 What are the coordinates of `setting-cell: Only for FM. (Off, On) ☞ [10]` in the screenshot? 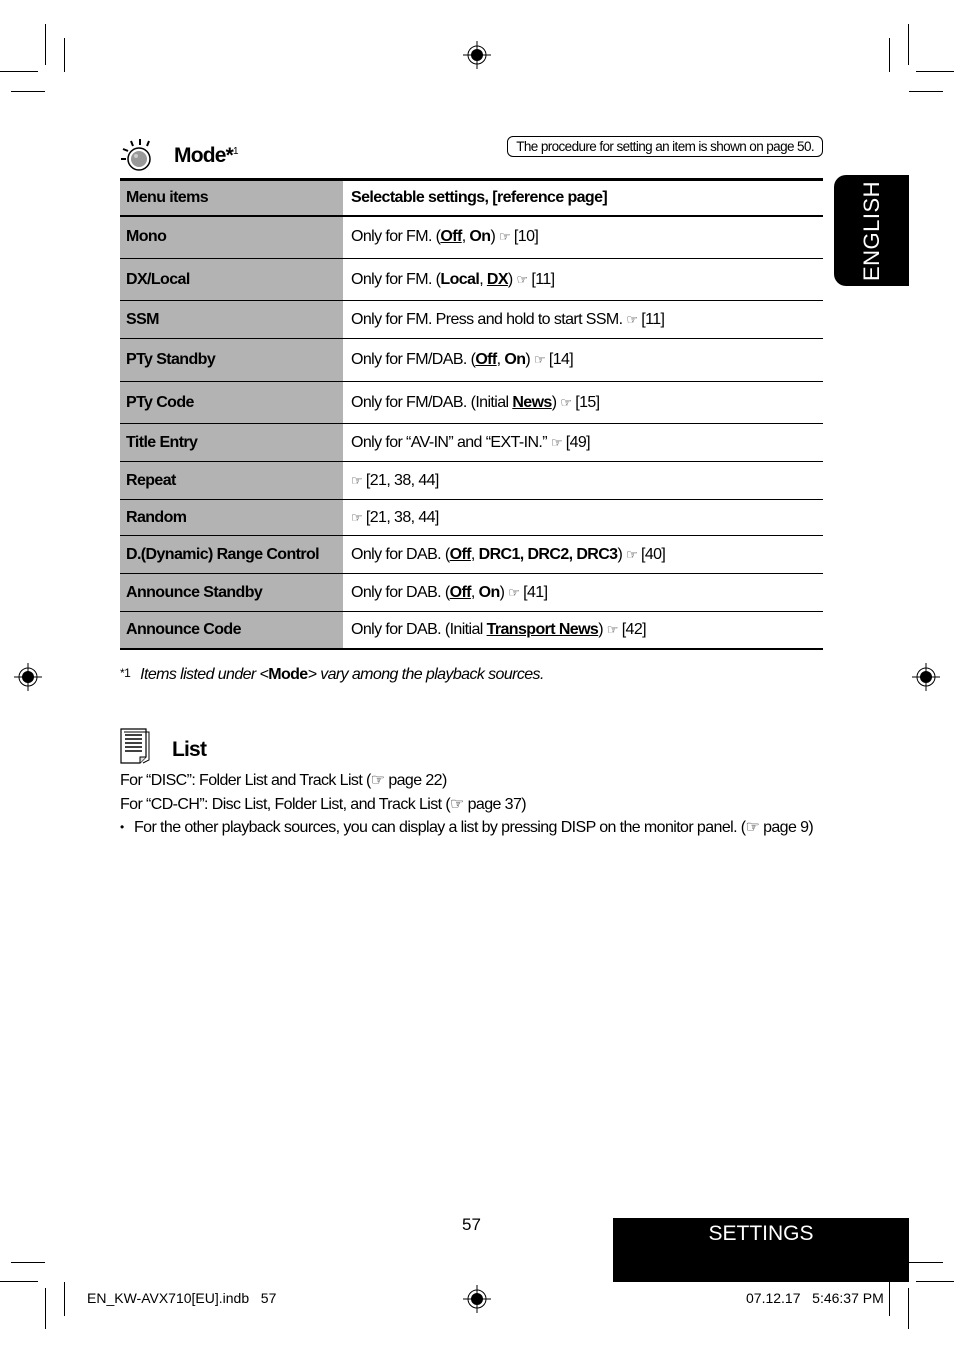 It's located at (445, 237).